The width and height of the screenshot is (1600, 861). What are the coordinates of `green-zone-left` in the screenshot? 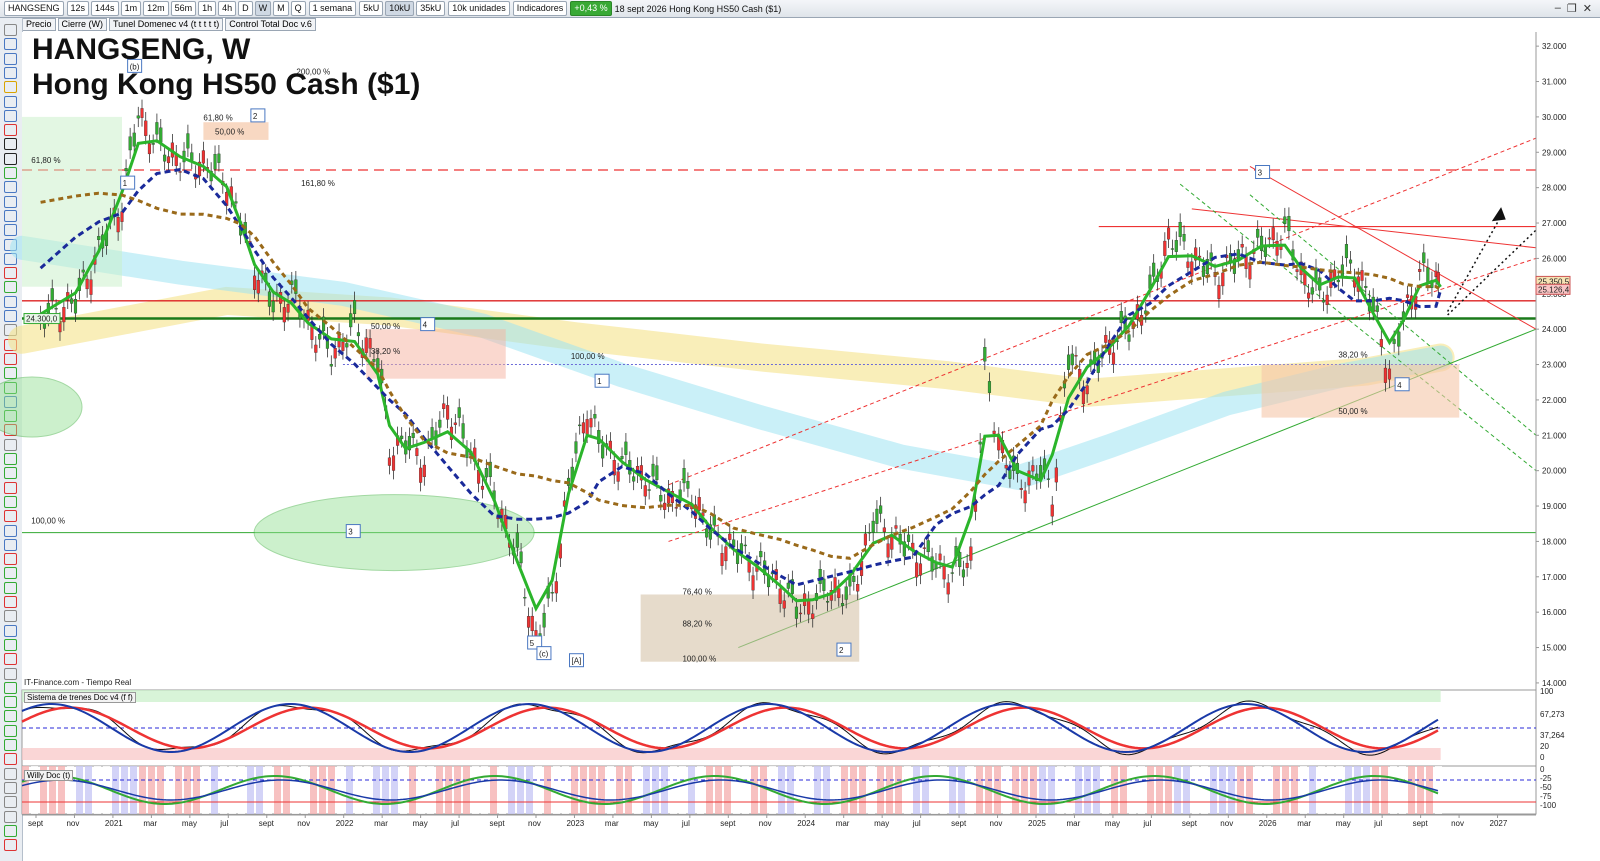 It's located at (72, 201).